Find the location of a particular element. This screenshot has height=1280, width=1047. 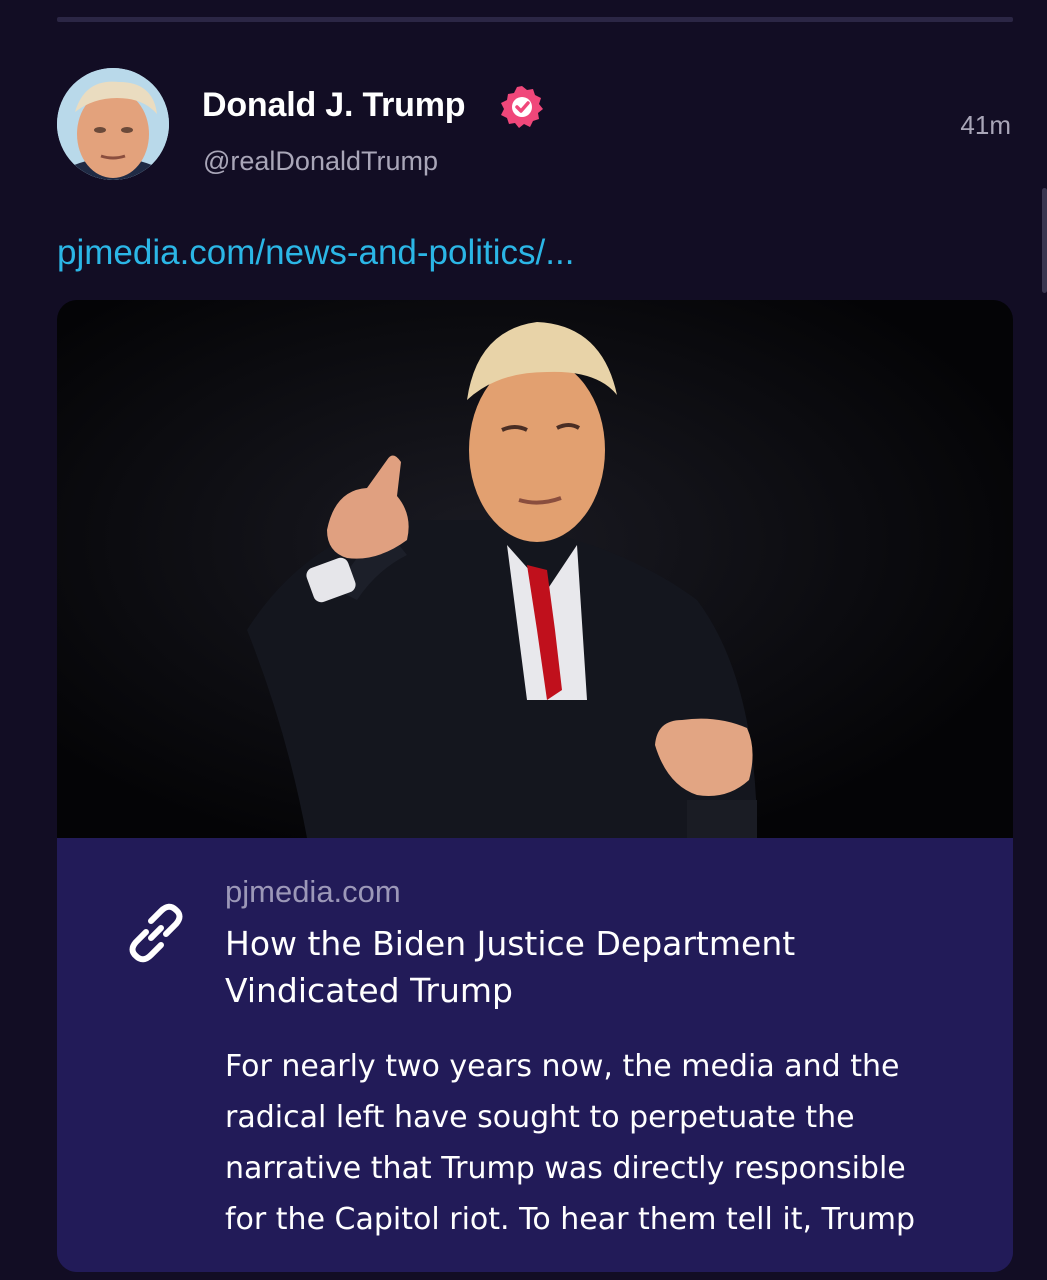

link-icon is located at coordinates (156, 933).